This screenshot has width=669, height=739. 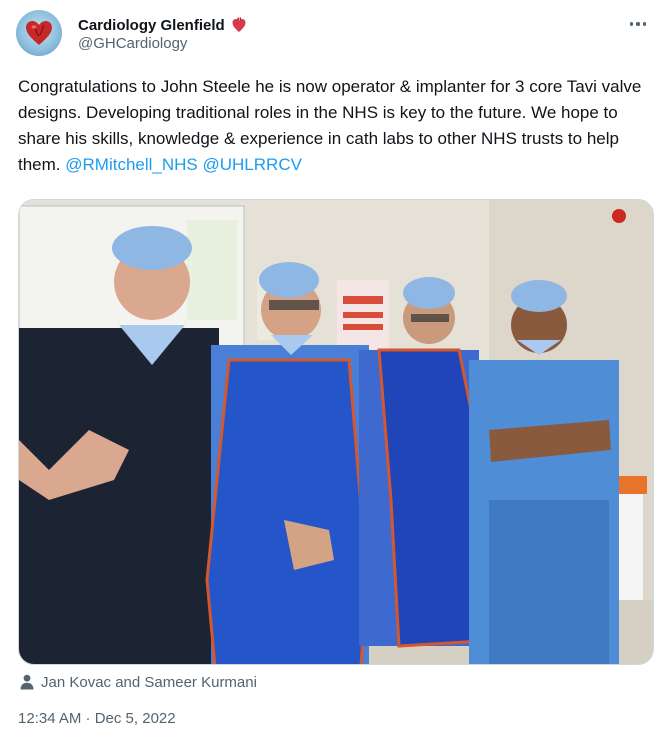 What do you see at coordinates (132, 43) in the screenshot?
I see `author-handle: @GHCardiology` at bounding box center [132, 43].